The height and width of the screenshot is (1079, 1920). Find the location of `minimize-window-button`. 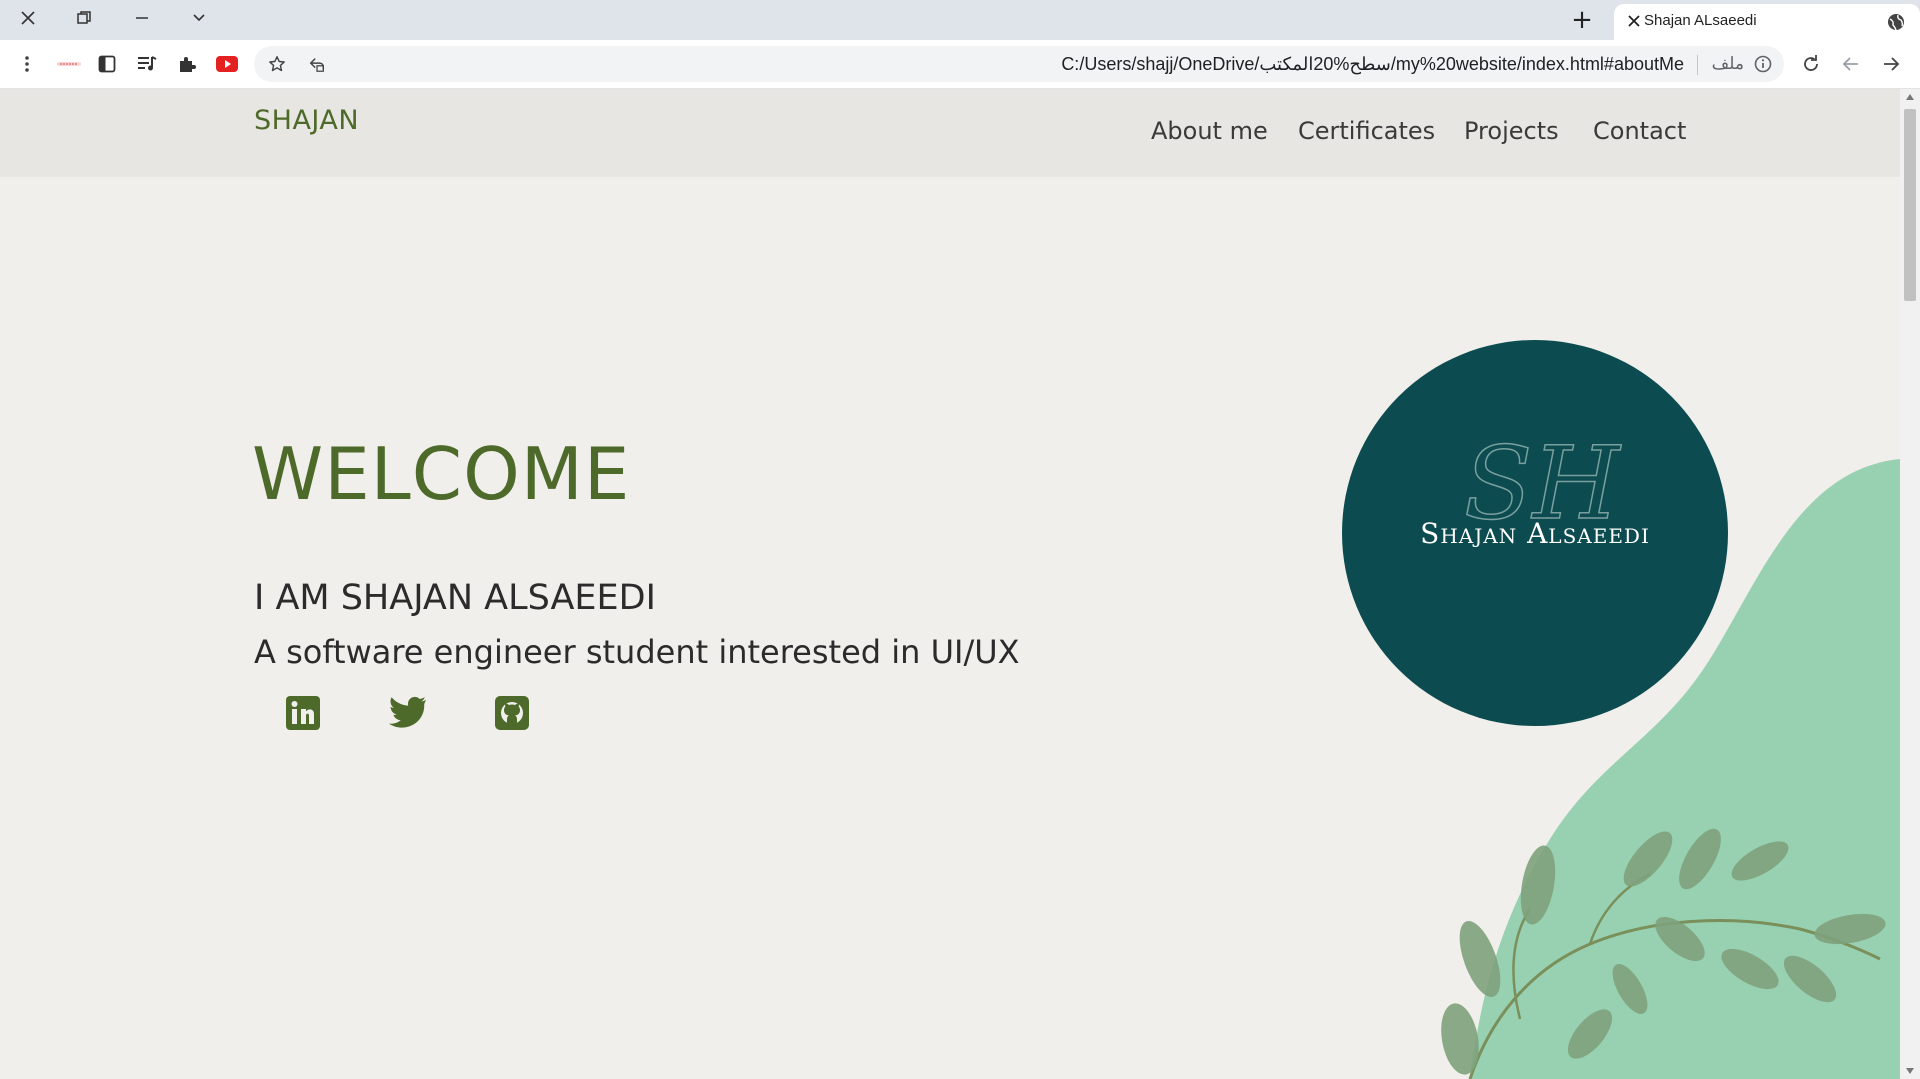

minimize-window-button is located at coordinates (142, 18).